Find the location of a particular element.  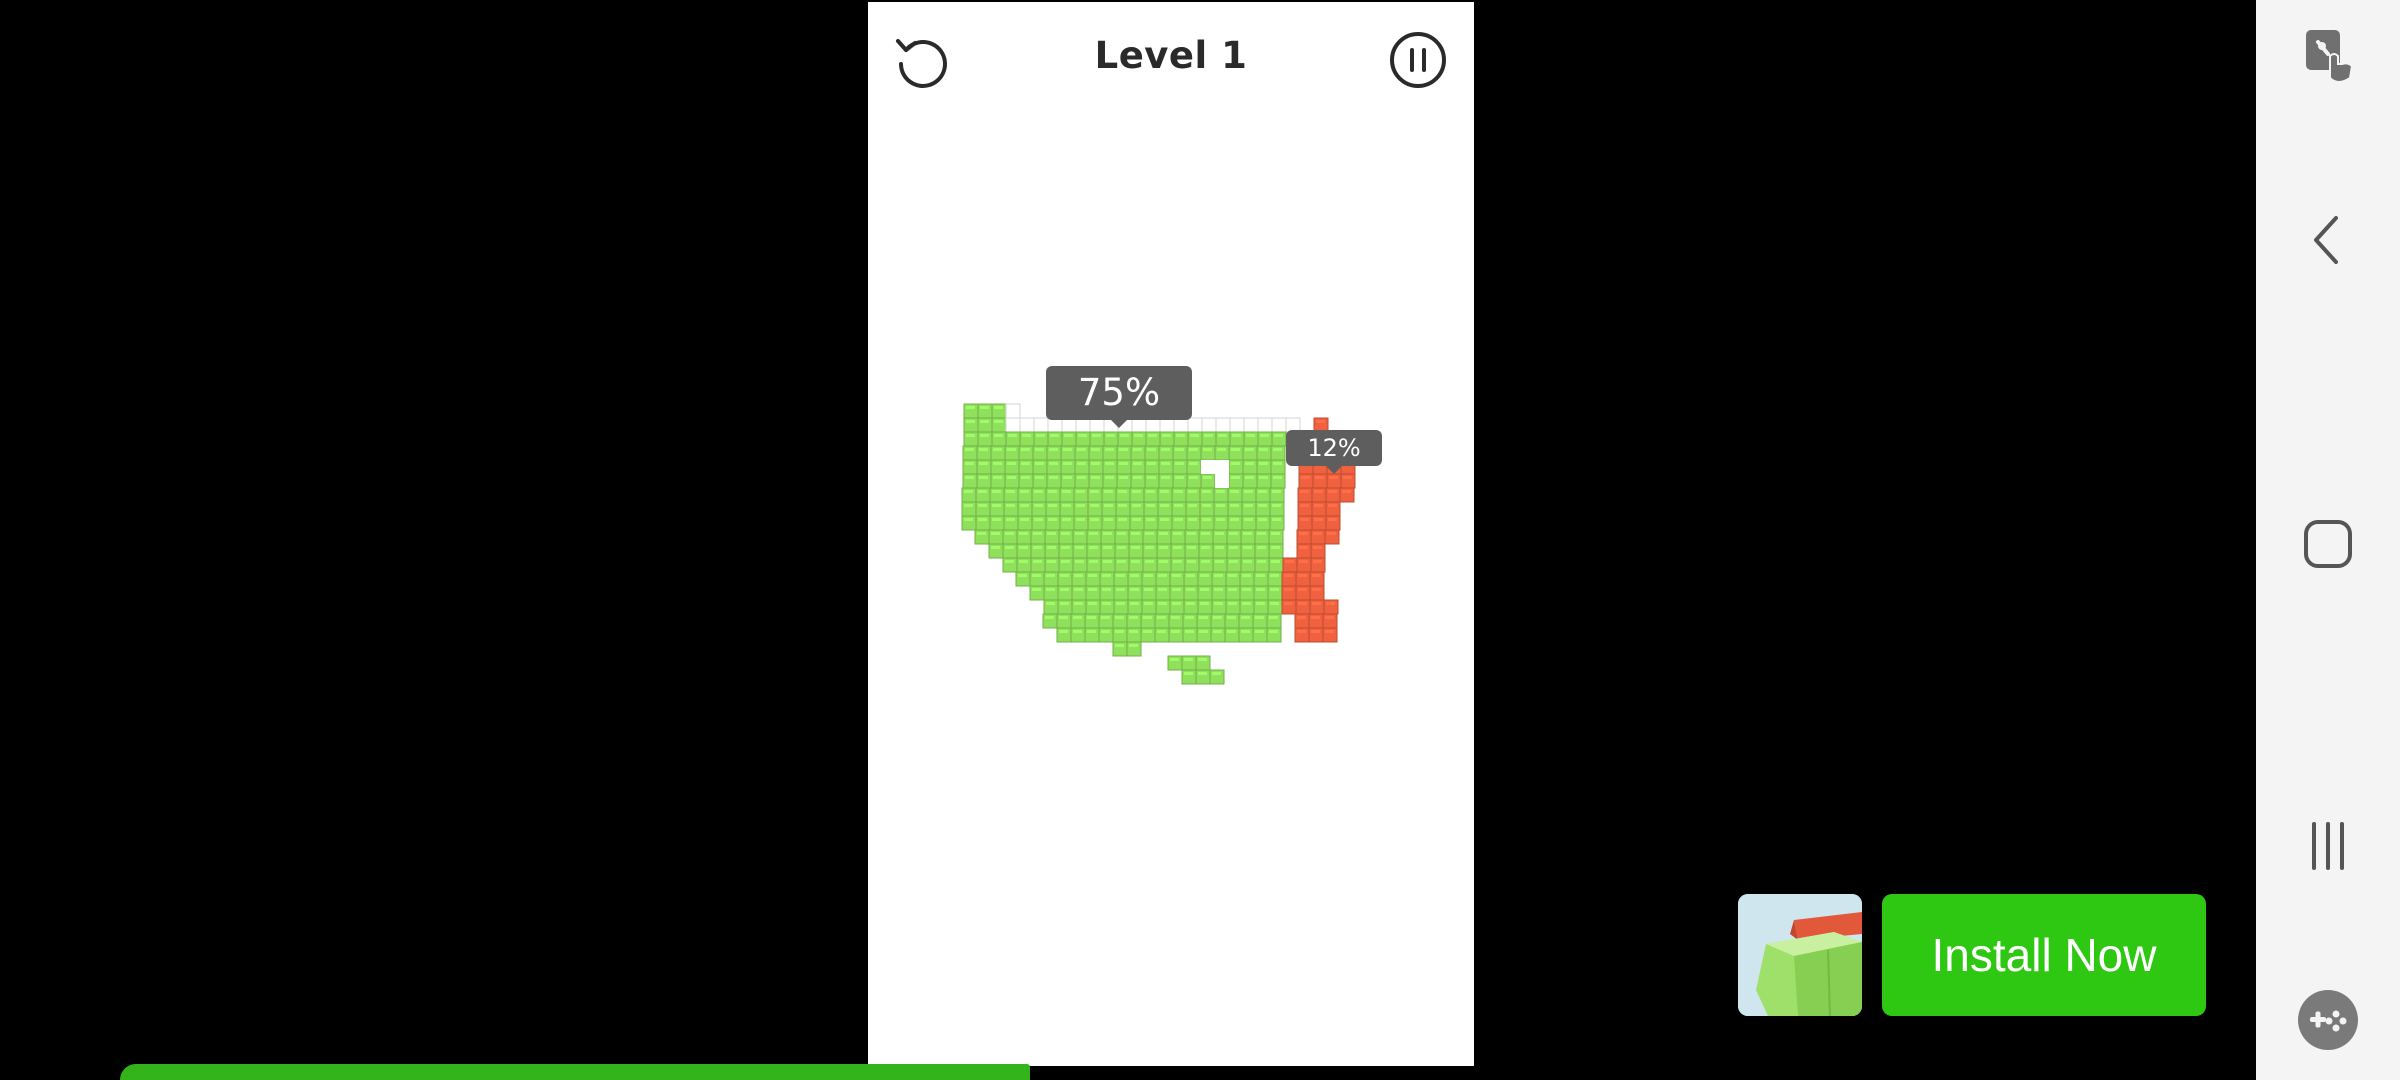

red-percentage-bubble: 12% is located at coordinates (1334, 452).